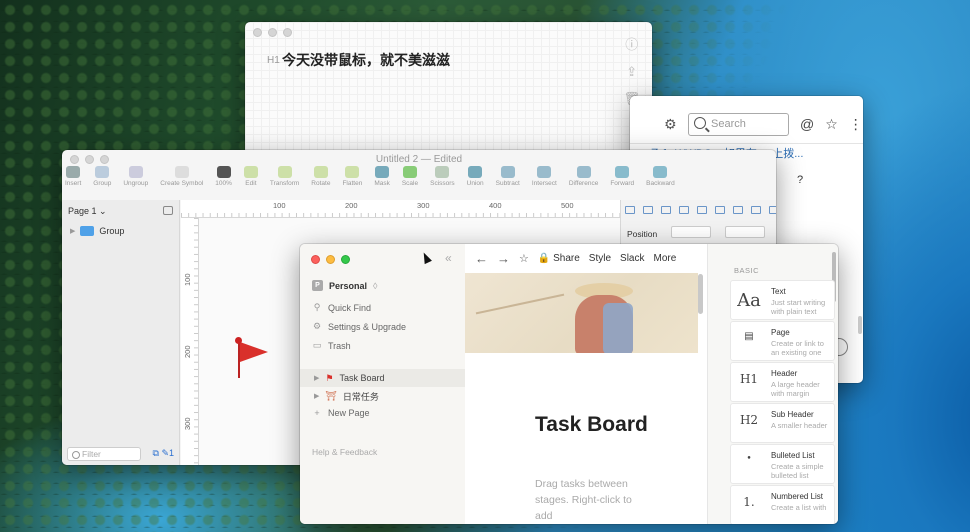  What do you see at coordinates (782, 300) in the screenshot?
I see `block-option-text: Aa Text Just start writing with plain text` at bounding box center [782, 300].